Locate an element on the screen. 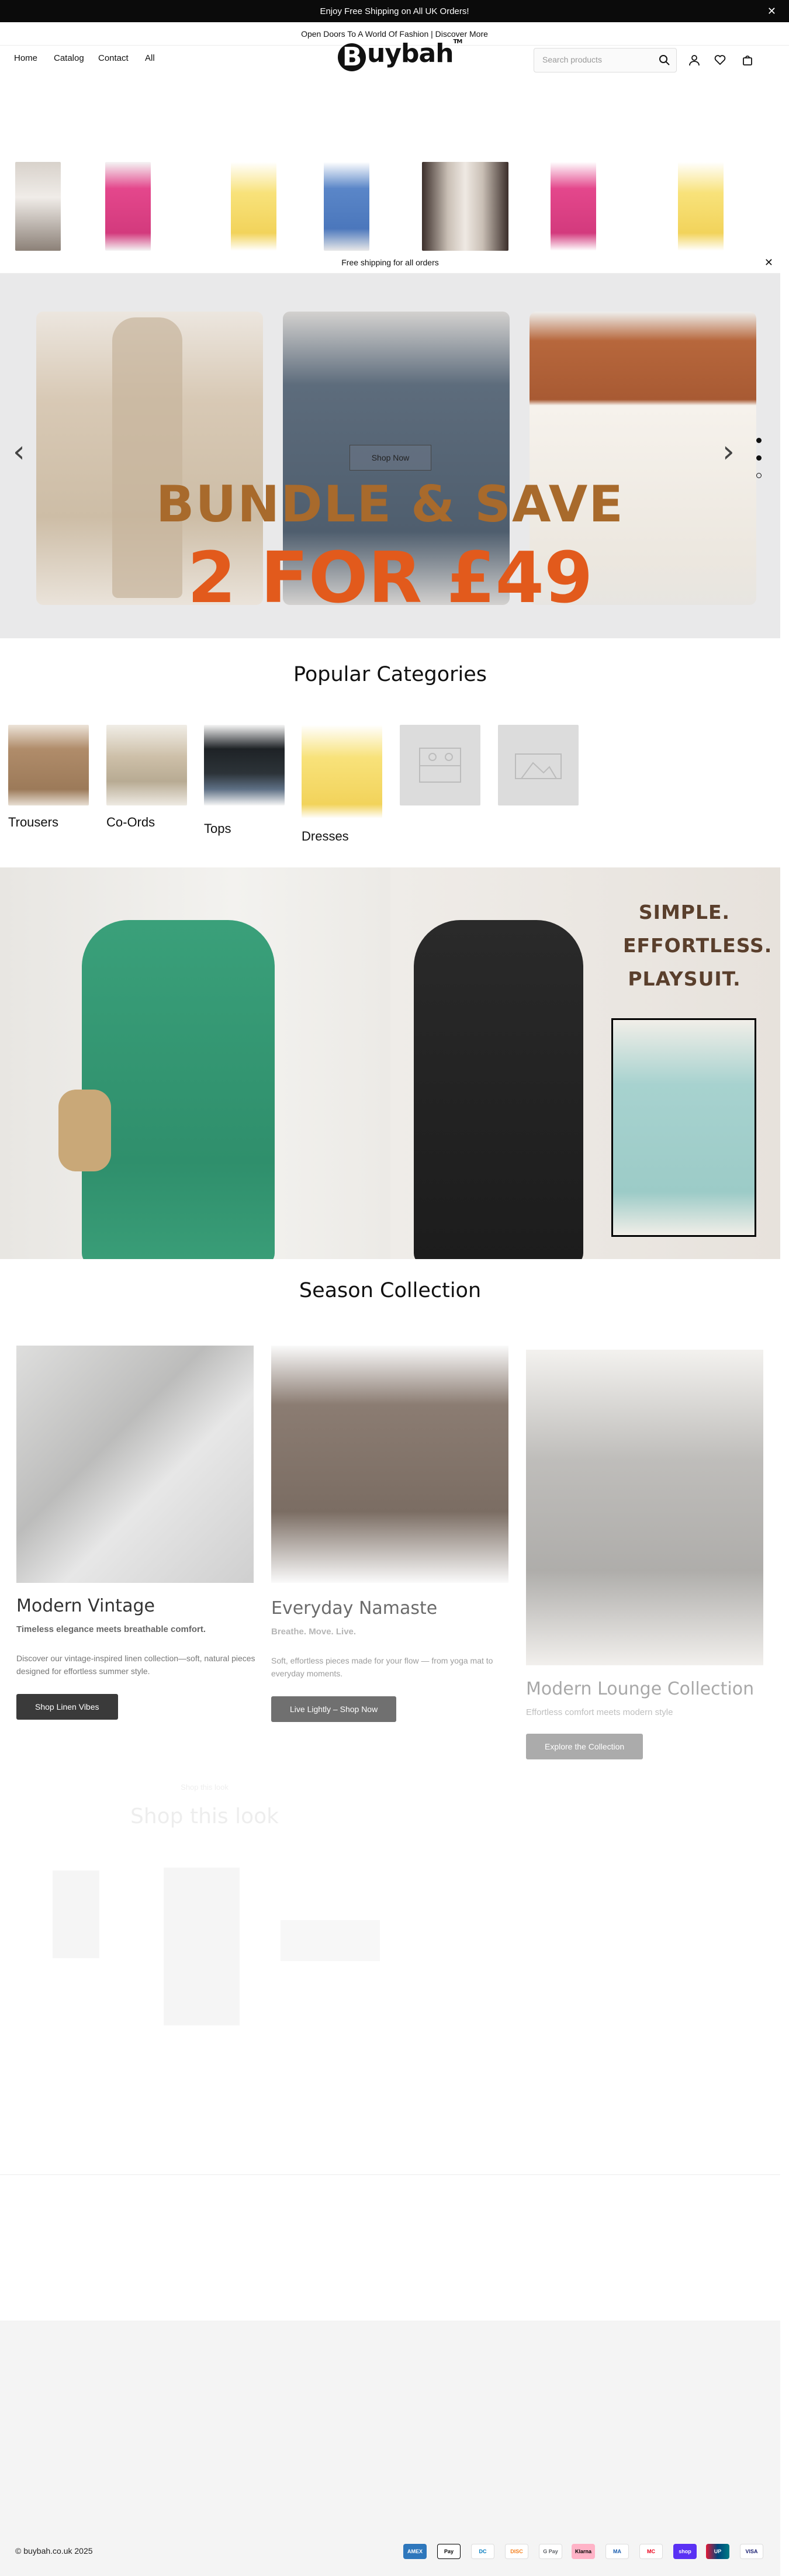  announcement-text: Enjoy Free Shipping on All UK Orders! is located at coordinates (394, 11).